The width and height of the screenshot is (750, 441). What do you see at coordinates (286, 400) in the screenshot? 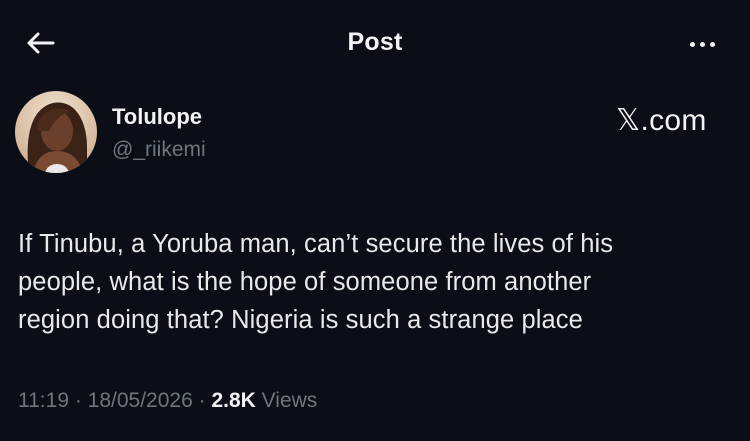
I see `views-label: Views` at bounding box center [286, 400].